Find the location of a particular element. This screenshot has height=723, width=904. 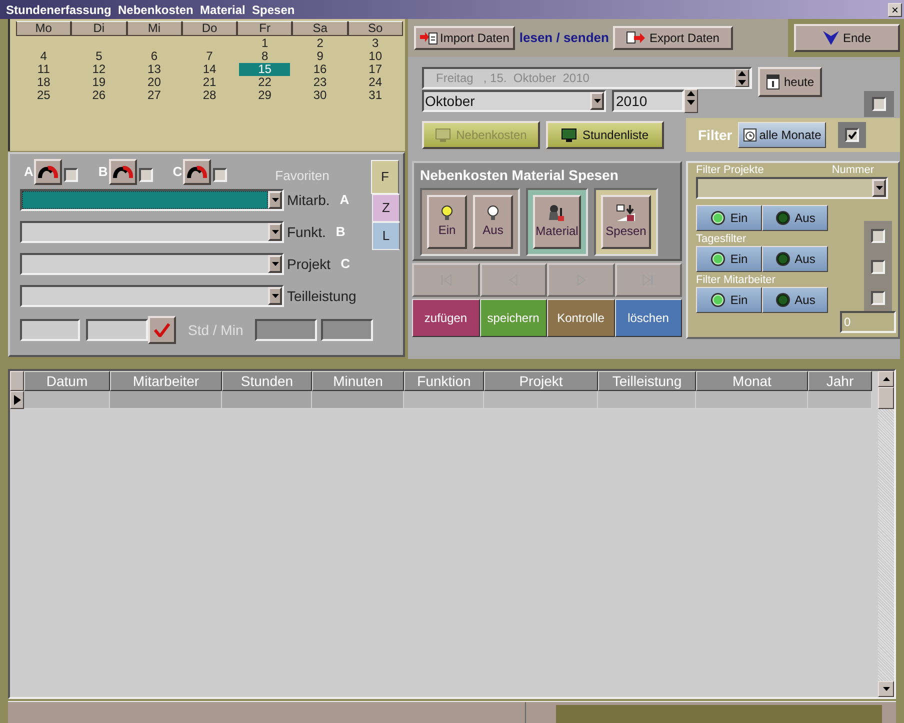

today-button: heute is located at coordinates (790, 82).